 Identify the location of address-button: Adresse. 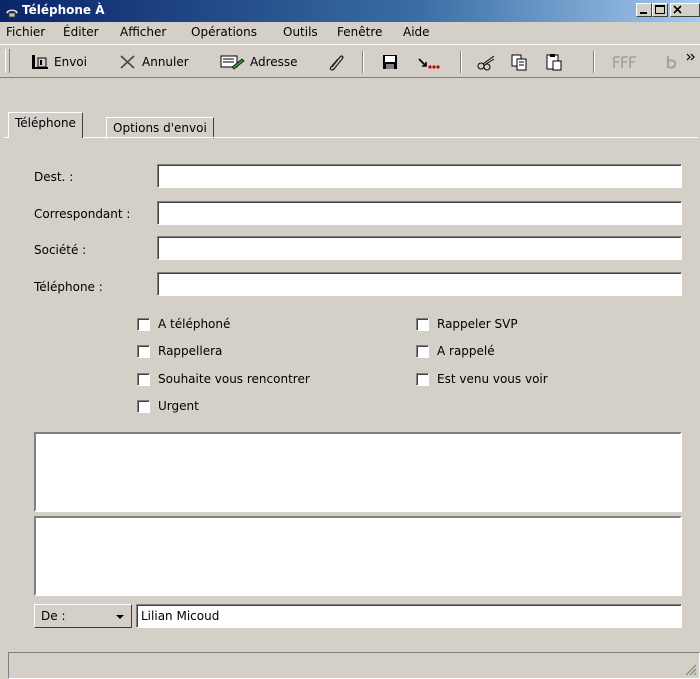
(258, 62).